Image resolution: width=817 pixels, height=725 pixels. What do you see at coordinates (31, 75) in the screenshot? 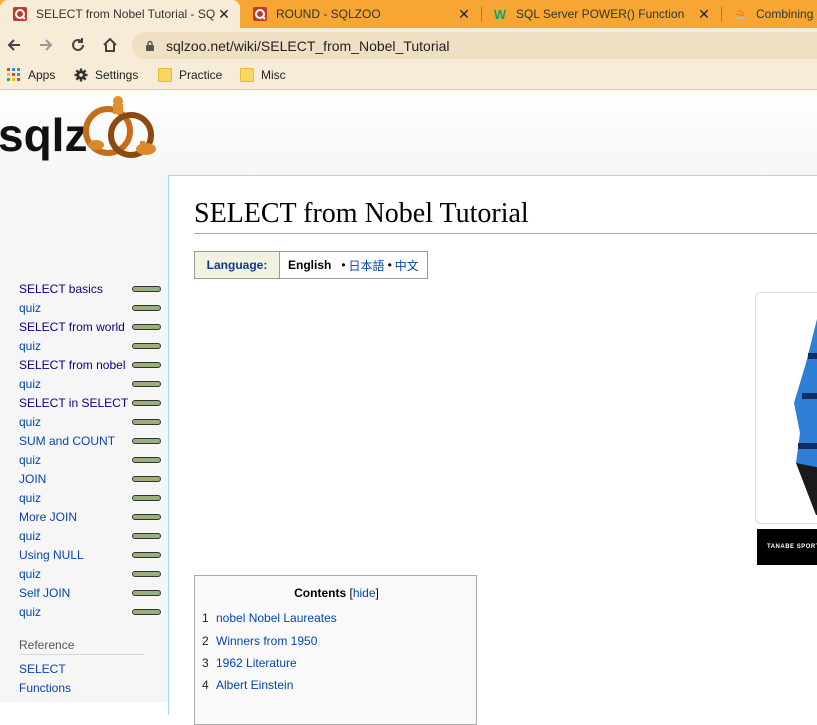
I see `bookmark-apps: Apps` at bounding box center [31, 75].